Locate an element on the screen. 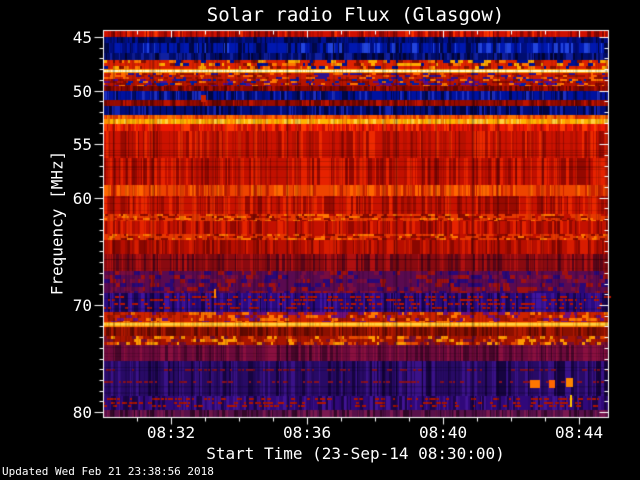 The height and width of the screenshot is (480, 640). x-tick-label: 08:32 is located at coordinates (171, 432).